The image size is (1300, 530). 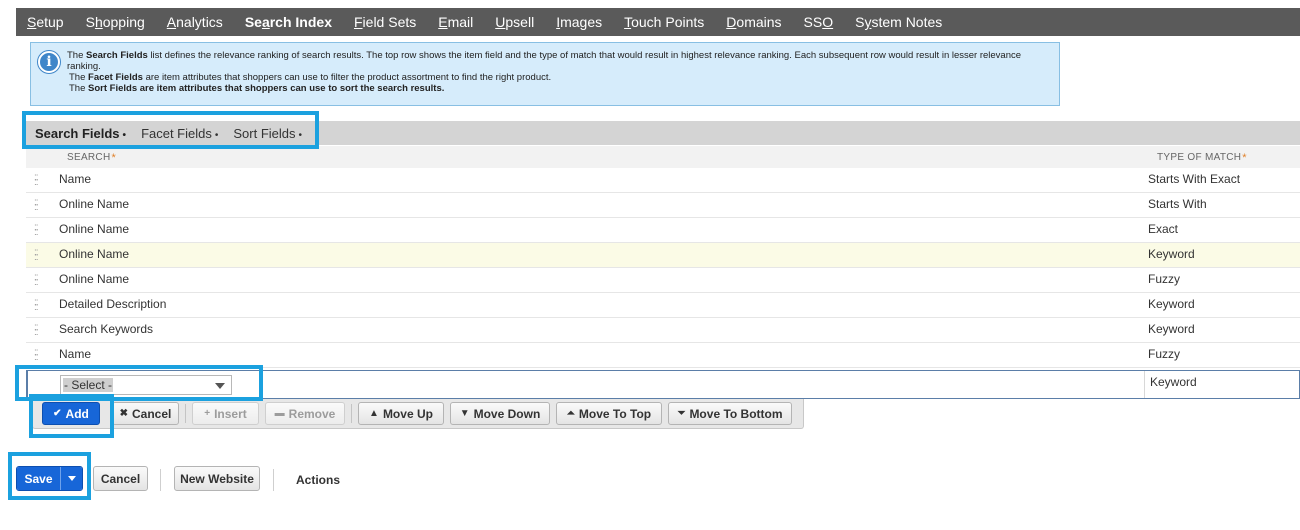 I want to click on tab-sort-fields: Sort Fields •, so click(x=267, y=133).